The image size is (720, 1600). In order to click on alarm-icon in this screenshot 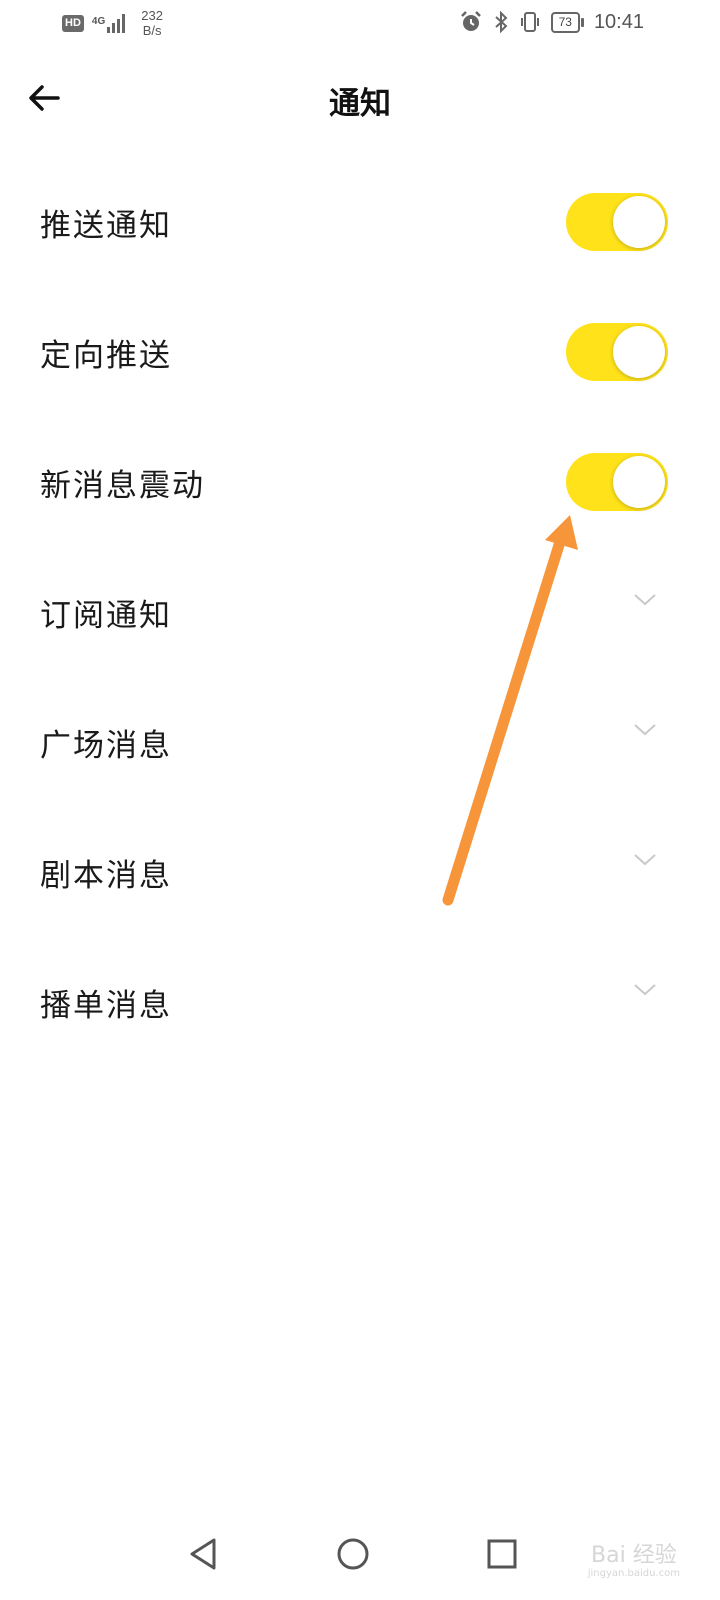, I will do `click(470, 21)`.